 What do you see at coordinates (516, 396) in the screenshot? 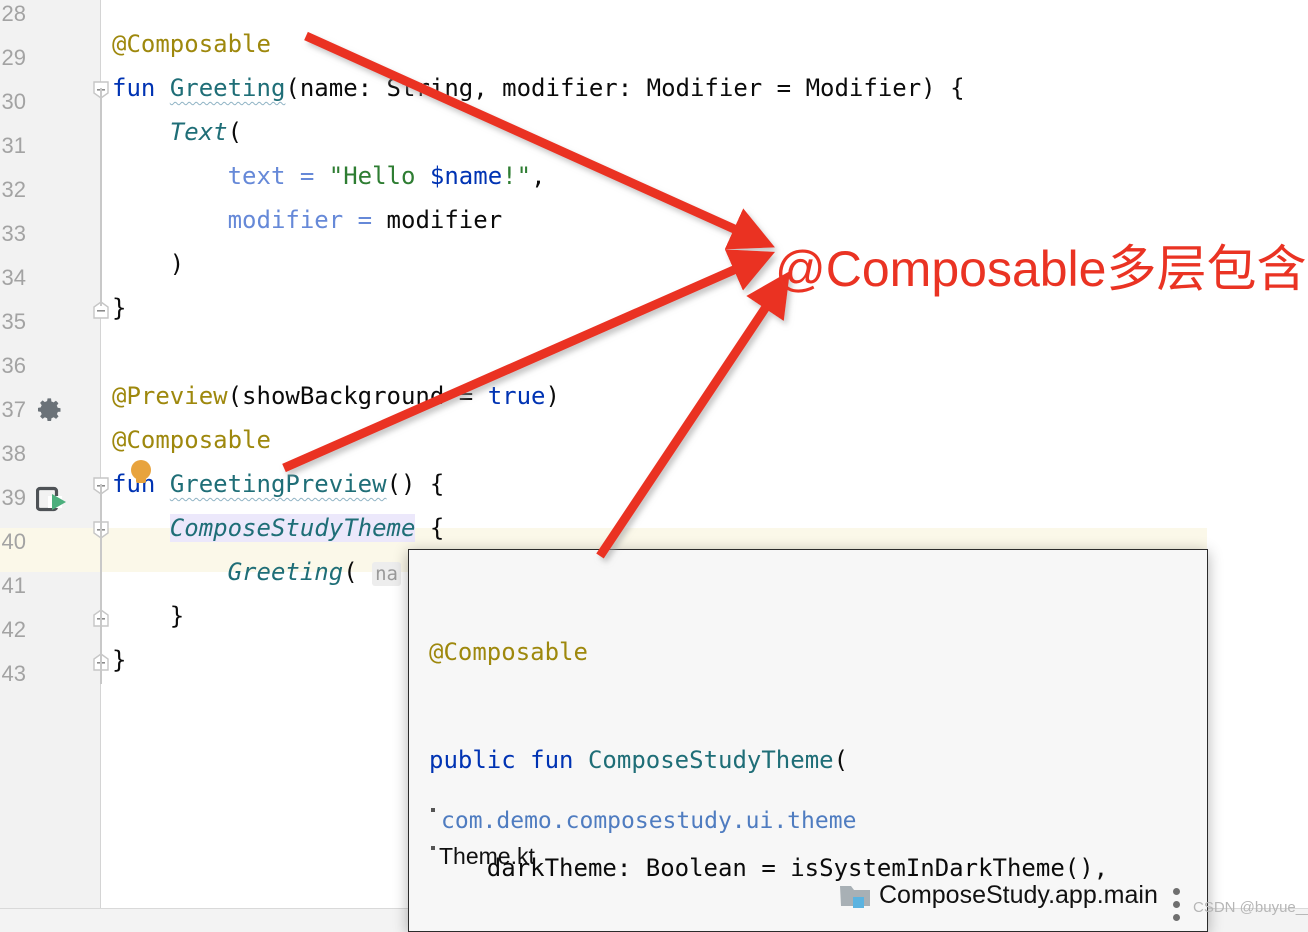
I see `token-boolean-true: true` at bounding box center [516, 396].